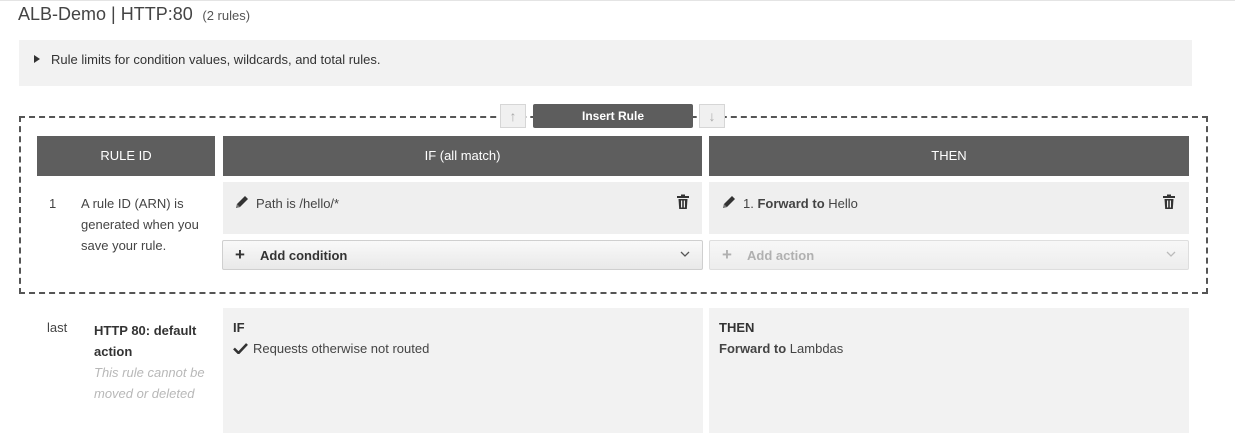 Image resolution: width=1235 pixels, height=445 pixels. I want to click on action-number: 1., so click(748, 203).